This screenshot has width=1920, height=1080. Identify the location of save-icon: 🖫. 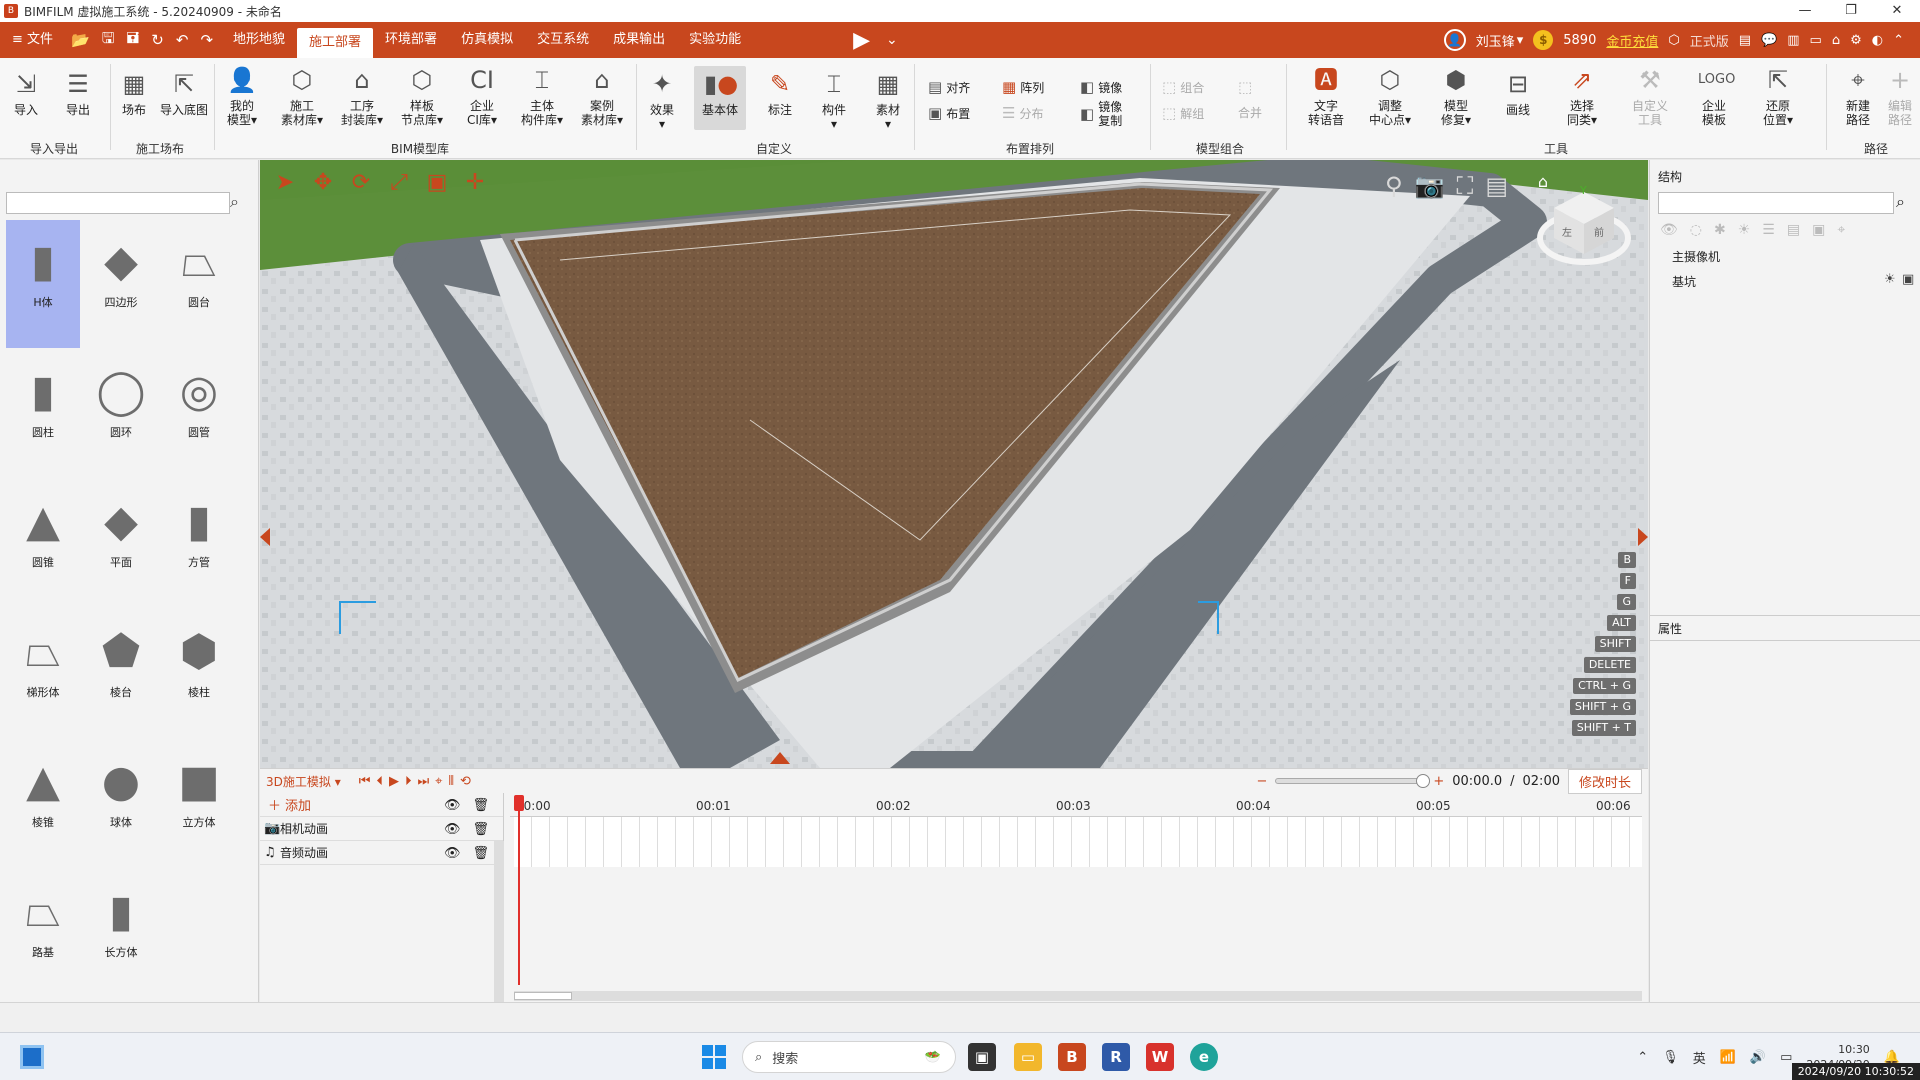
(108, 40).